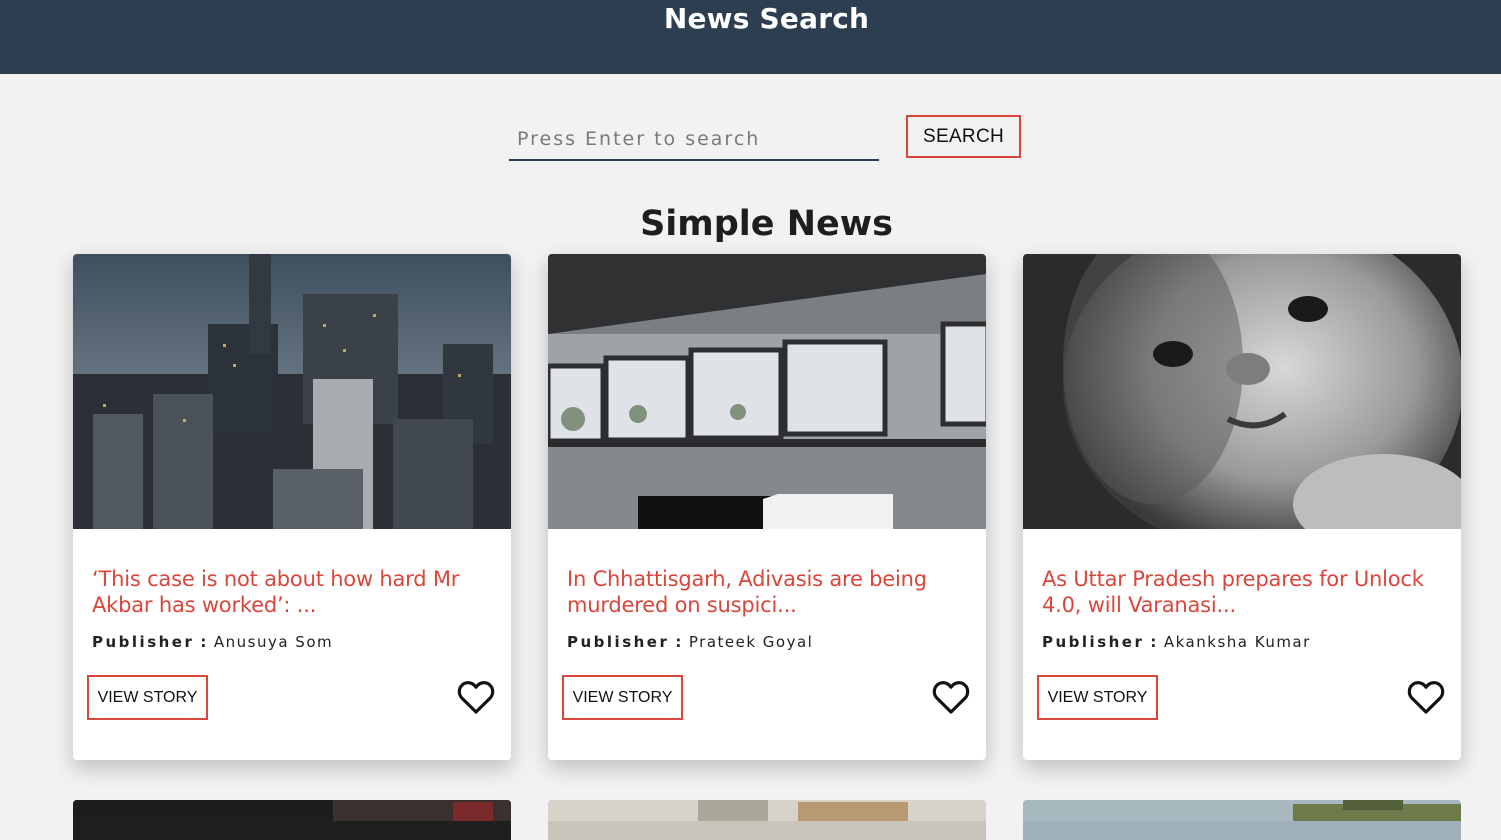 This screenshot has width=1501, height=840. I want to click on page-header-title: News Search, so click(766, 18).